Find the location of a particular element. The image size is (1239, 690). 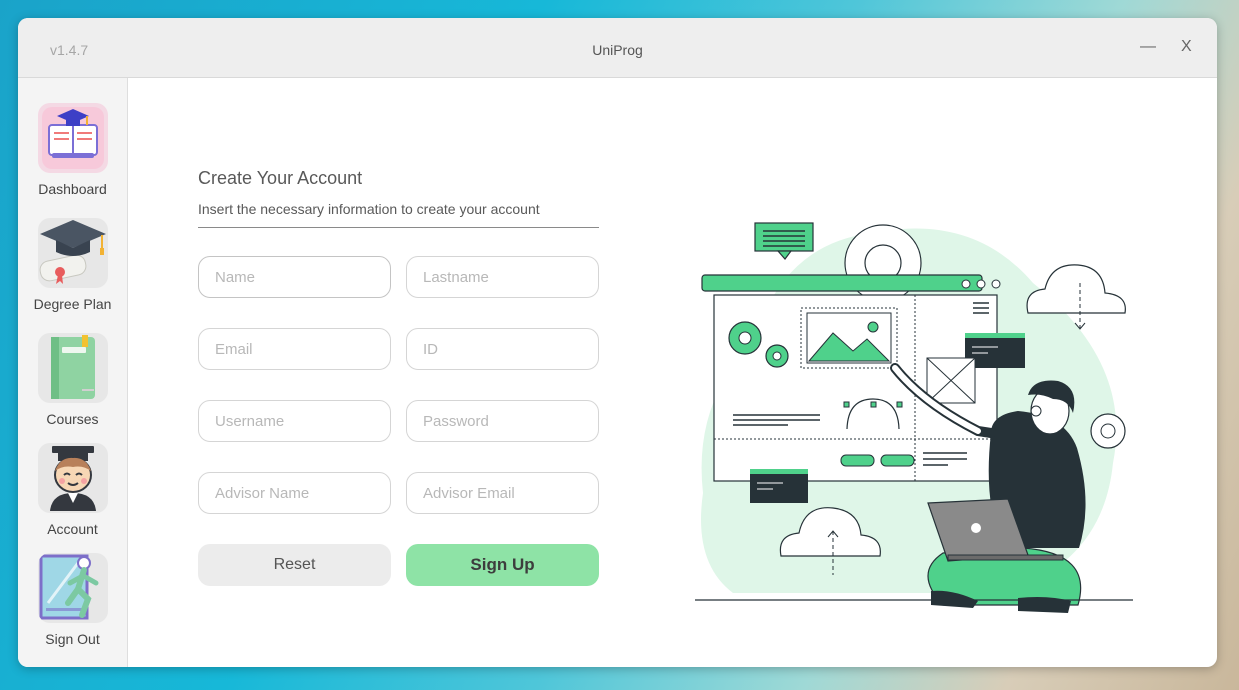

name-field is located at coordinates (294, 277).